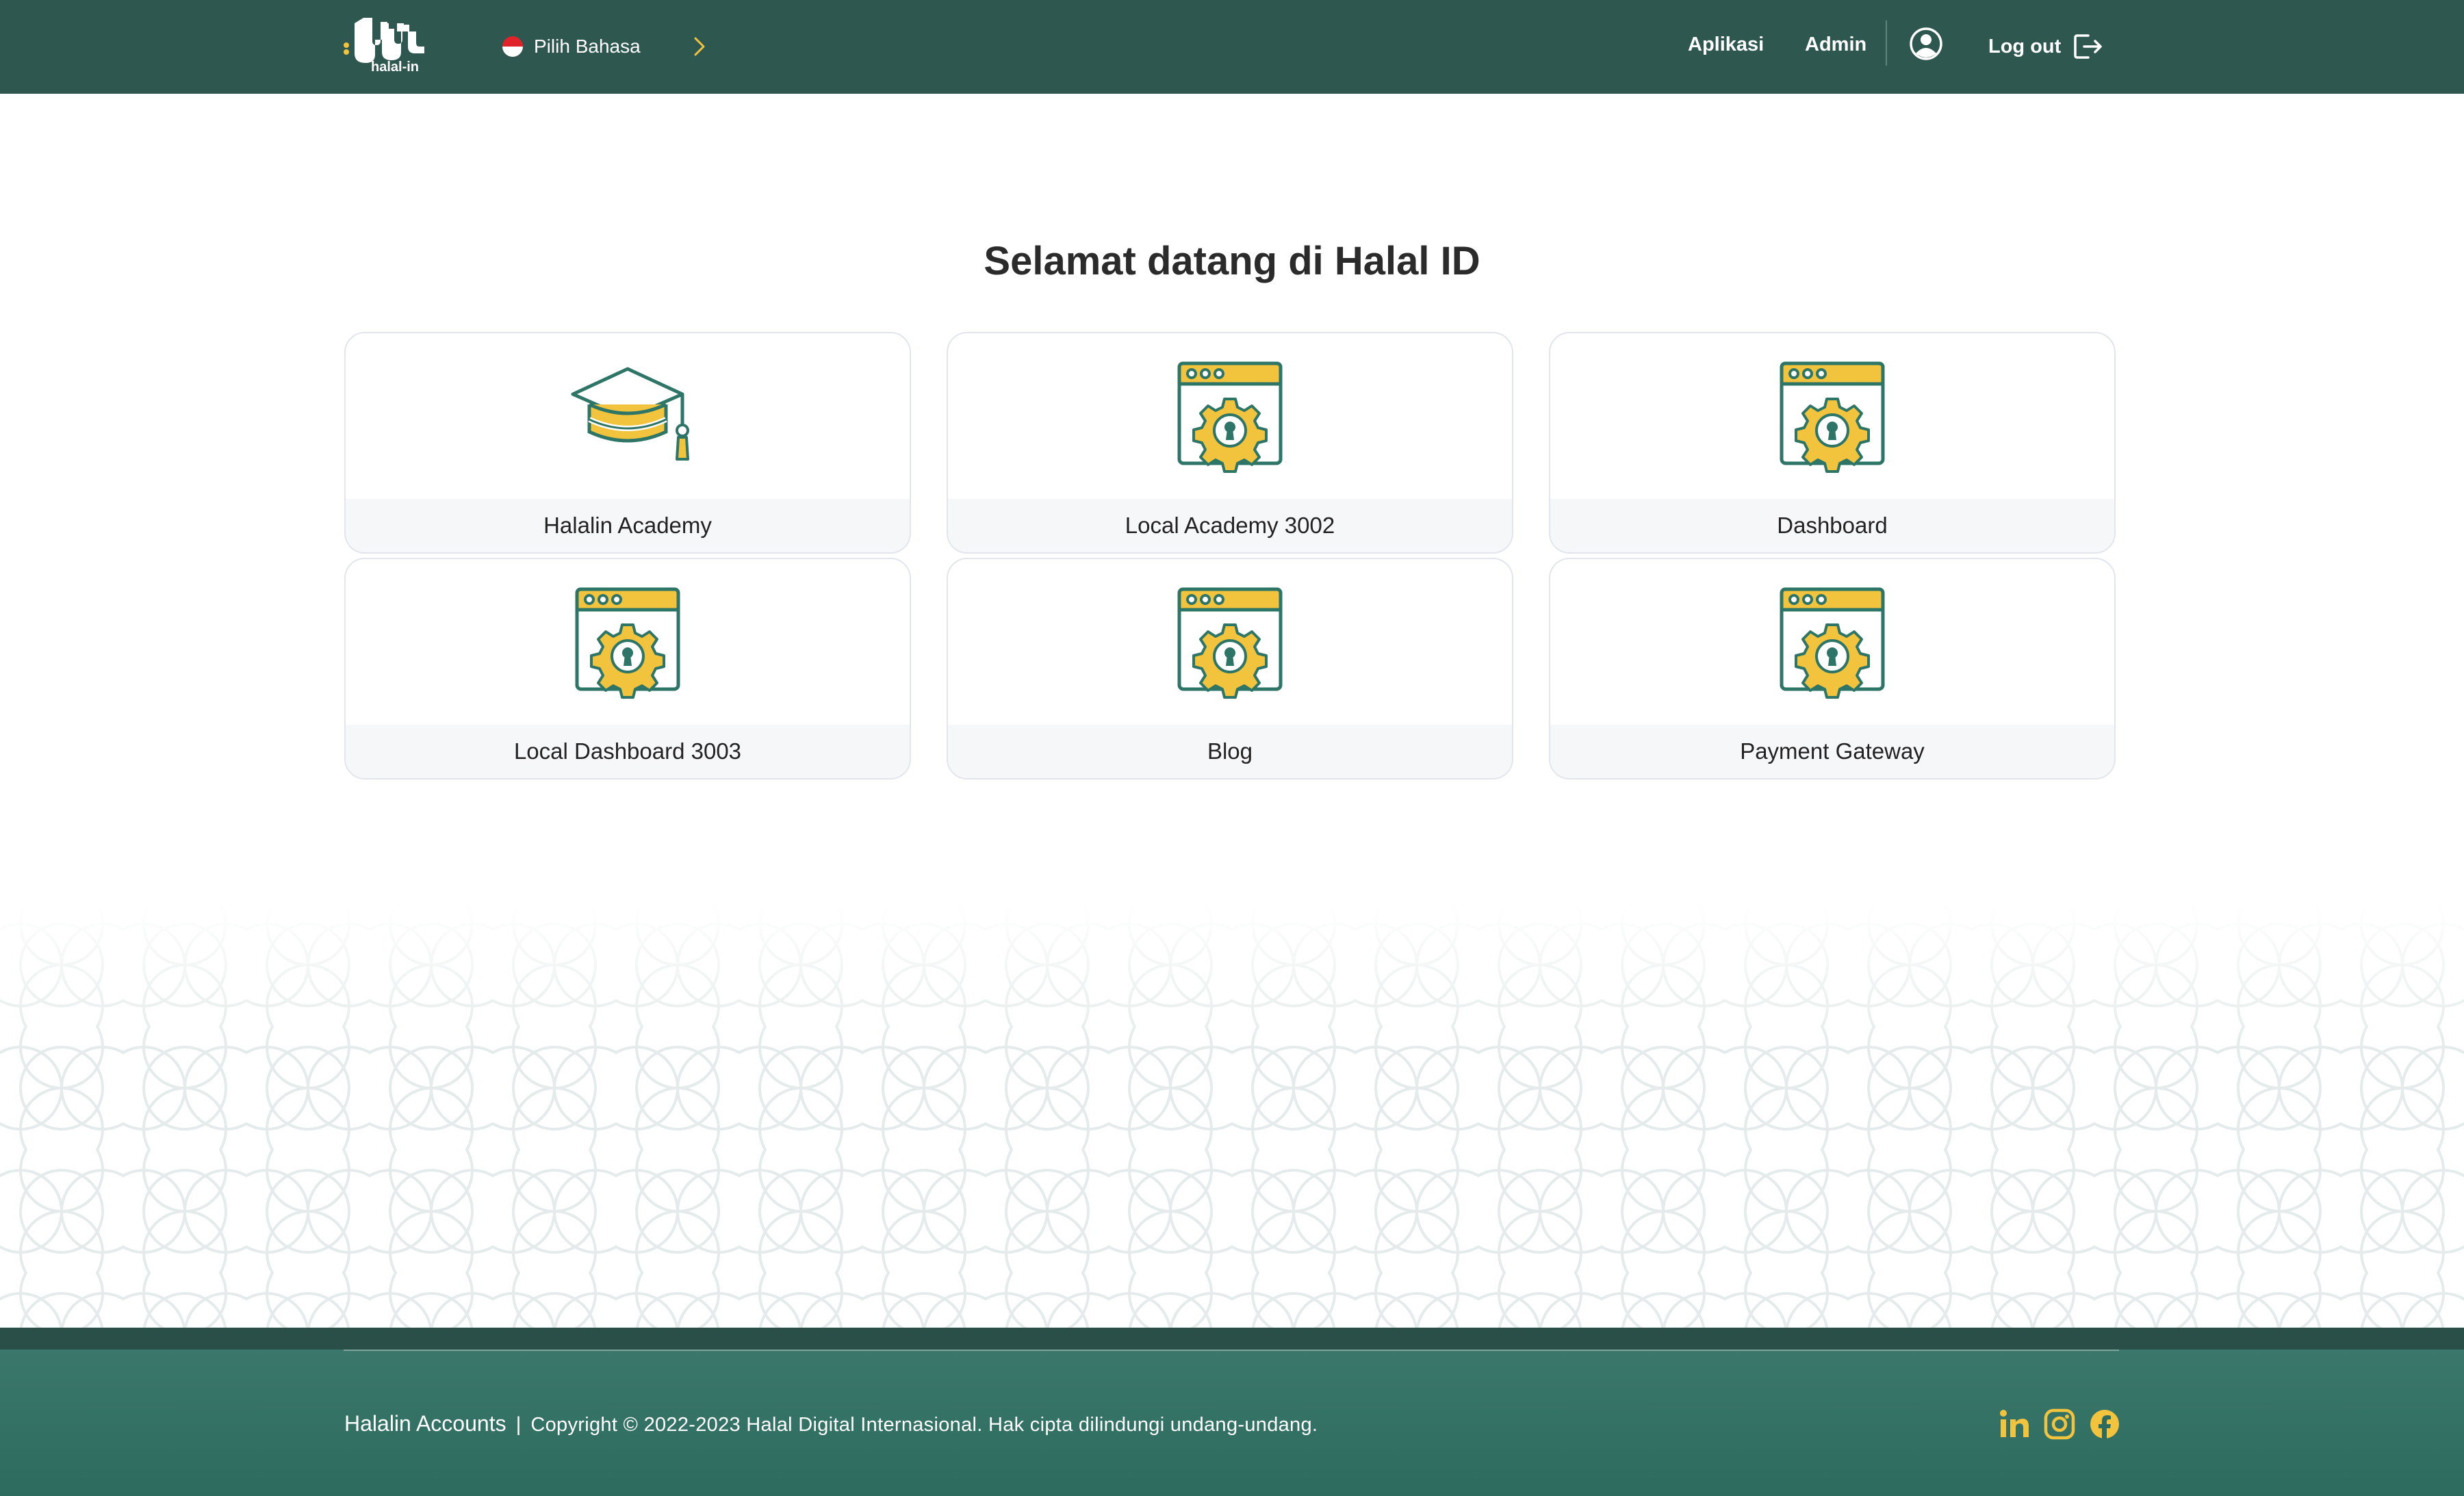  Describe the element at coordinates (2059, 1424) in the screenshot. I see `instagram-icon` at that location.